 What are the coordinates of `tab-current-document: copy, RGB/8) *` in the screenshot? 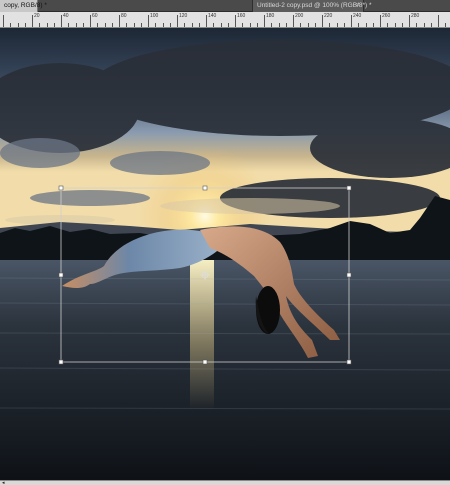 It's located at (23, 6).